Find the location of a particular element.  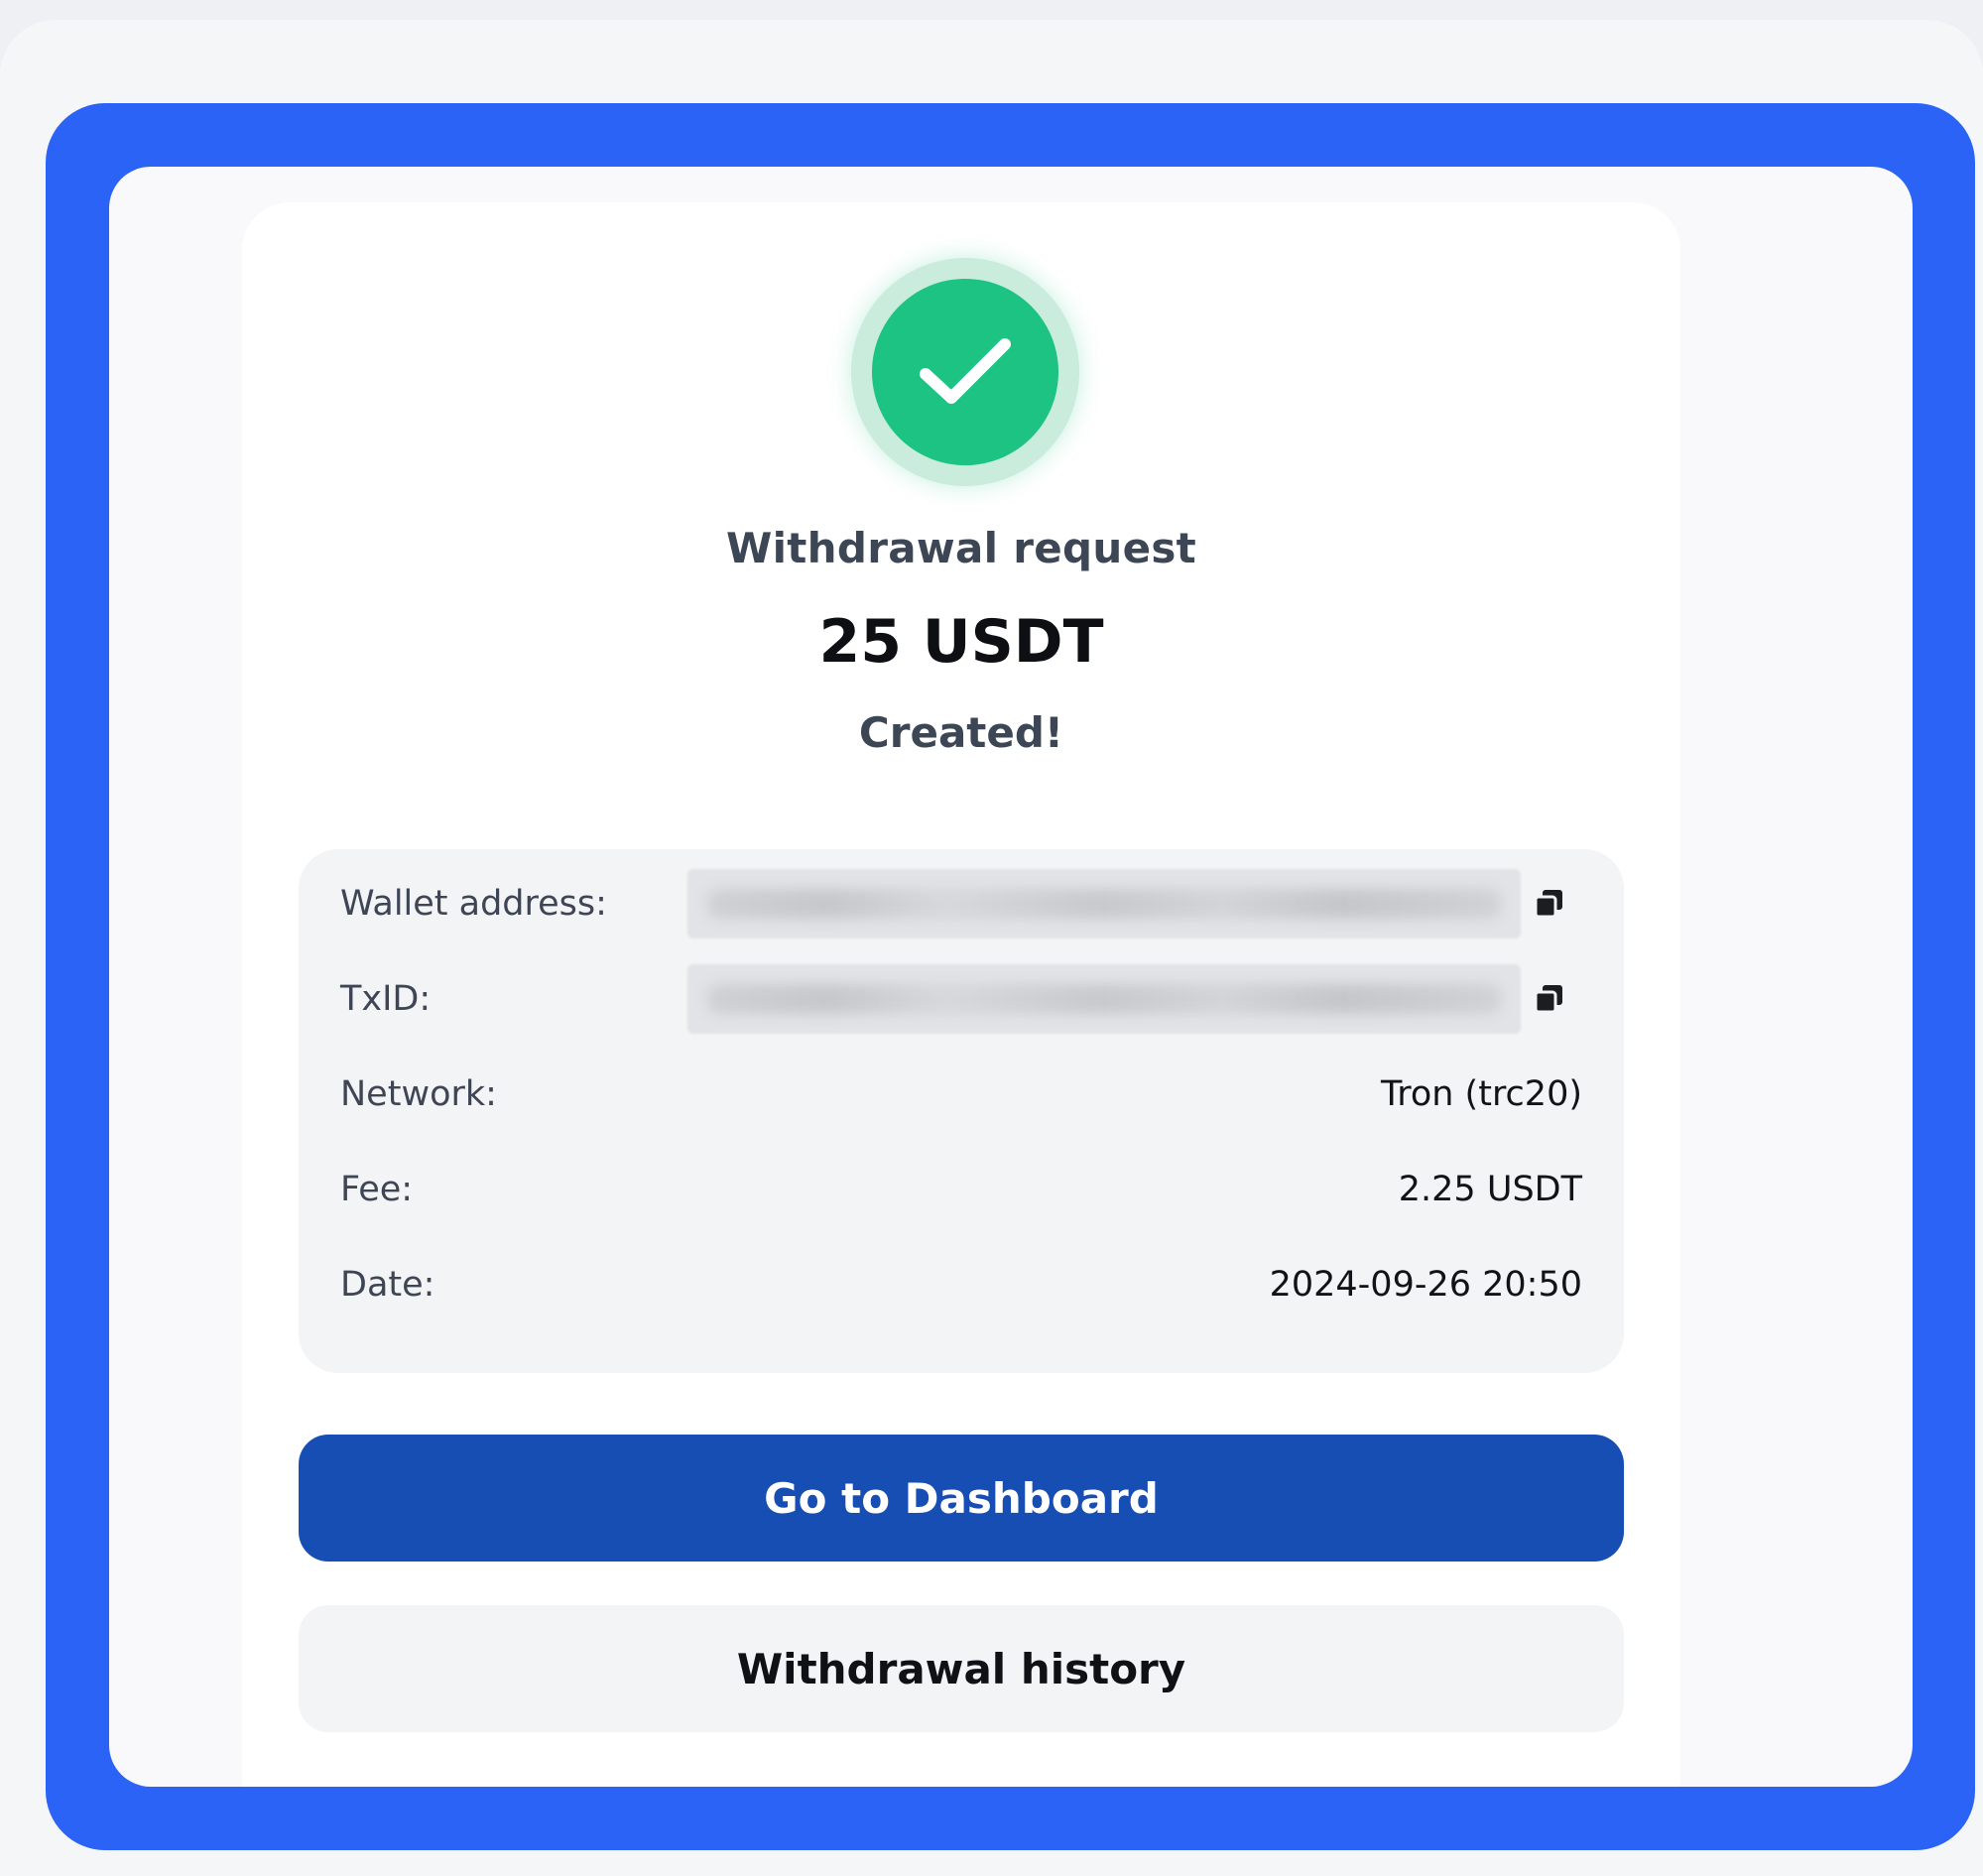

wallet-address-value-redacted is located at coordinates (1104, 903).